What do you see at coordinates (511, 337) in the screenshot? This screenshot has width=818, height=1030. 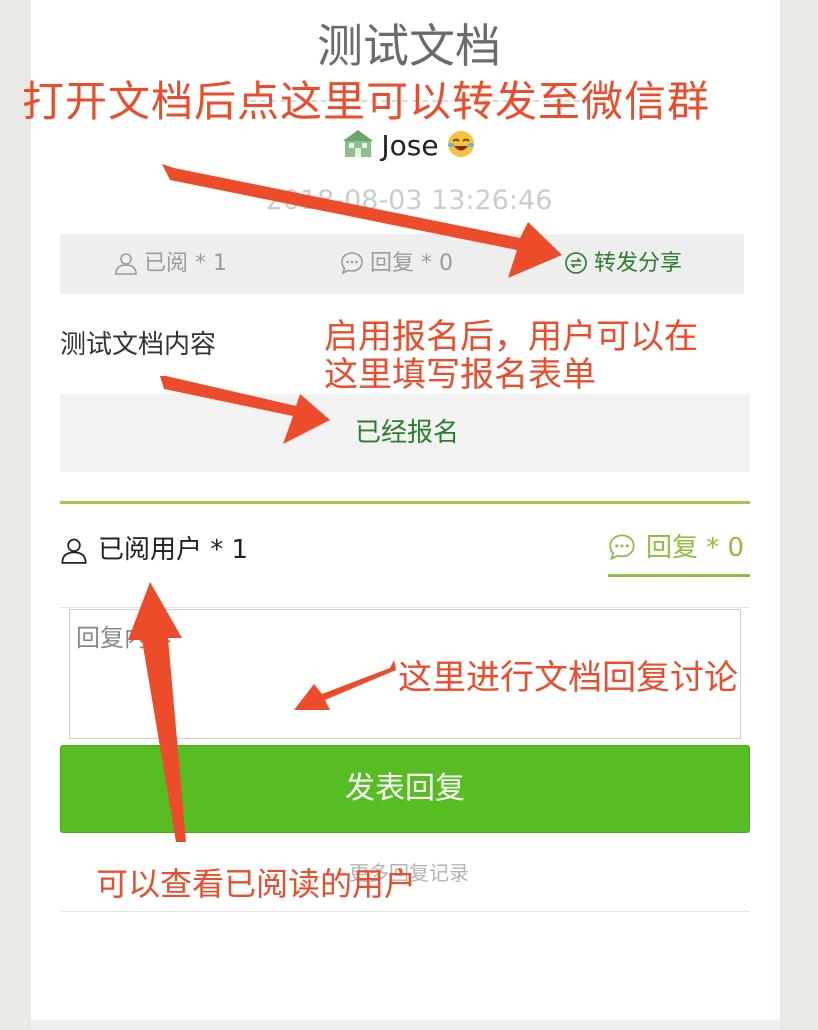 I see `annotation-signup-hint-line1: 启用报名后，用户可以在` at bounding box center [511, 337].